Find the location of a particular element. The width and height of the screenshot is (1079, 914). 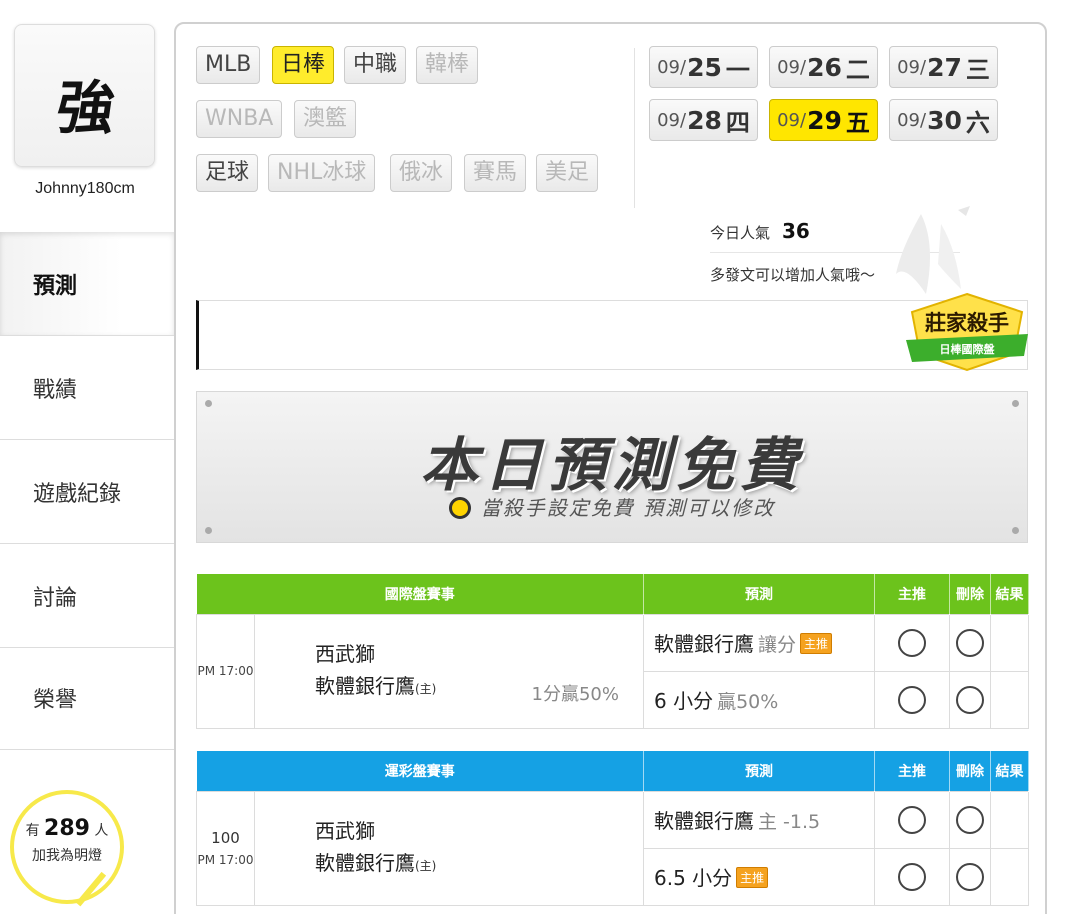

fans-subtitle: 加我為明燈 is located at coordinates (67, 856).